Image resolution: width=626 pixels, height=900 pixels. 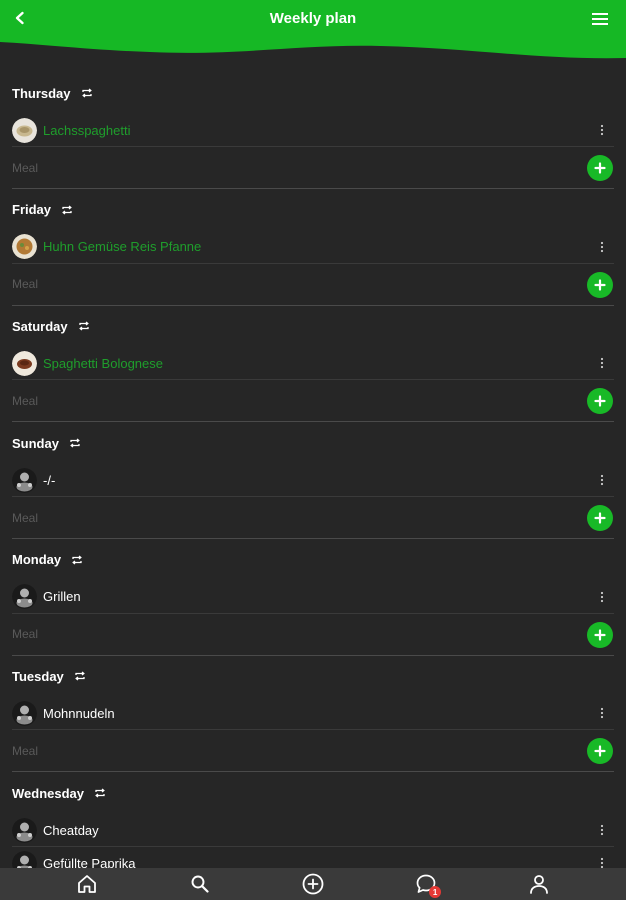 I want to click on nav-profile, so click(x=539, y=884).